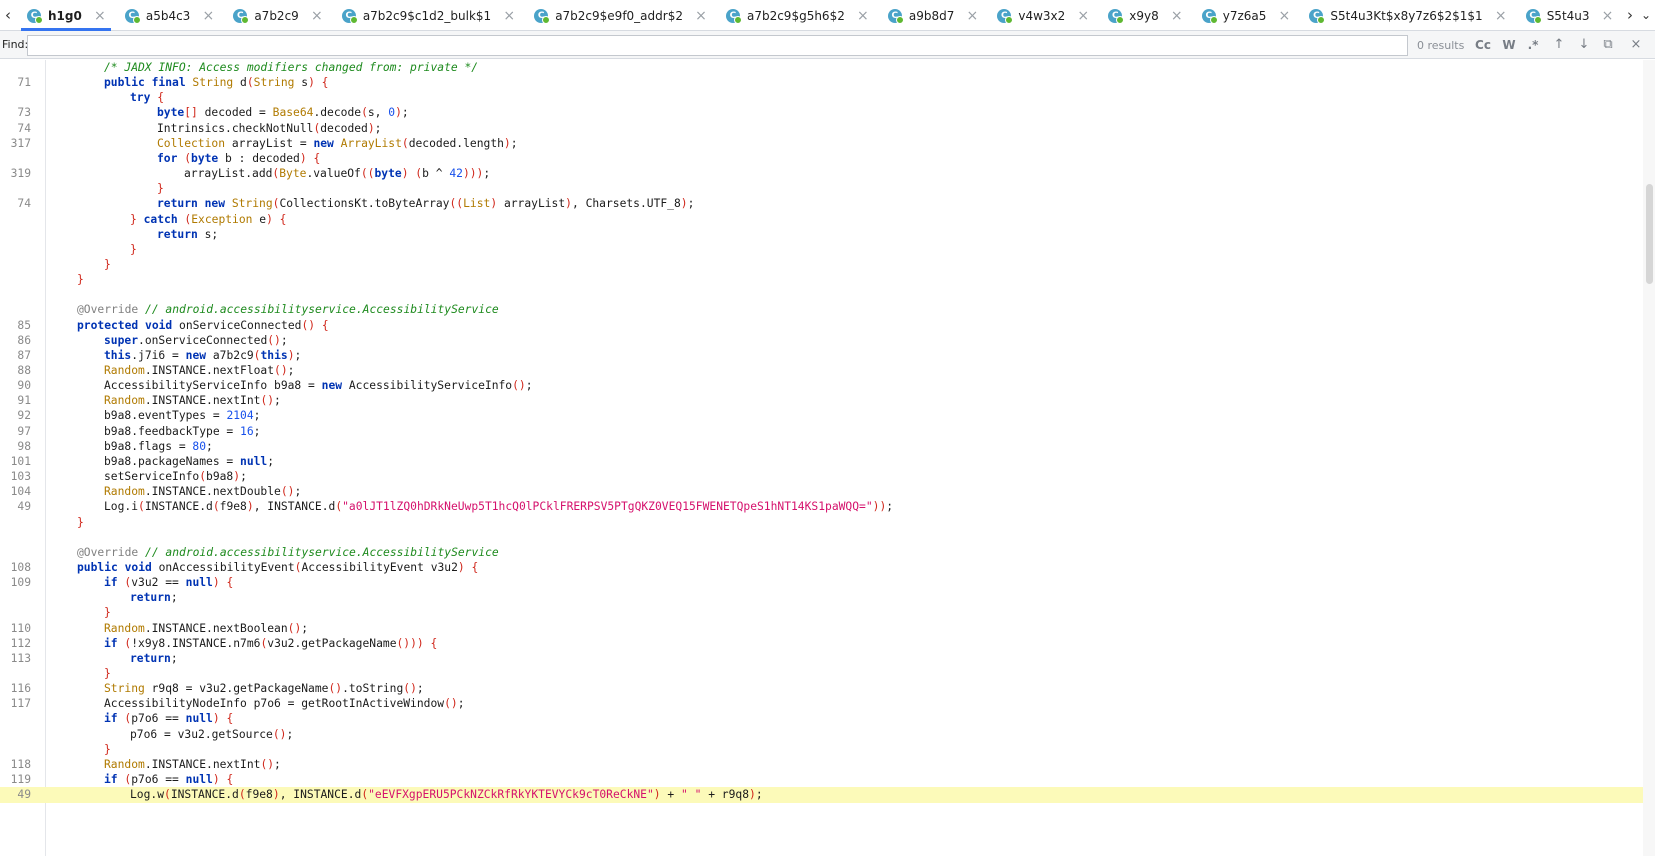  Describe the element at coordinates (821, 235) in the screenshot. I see `code-line: return s;` at that location.